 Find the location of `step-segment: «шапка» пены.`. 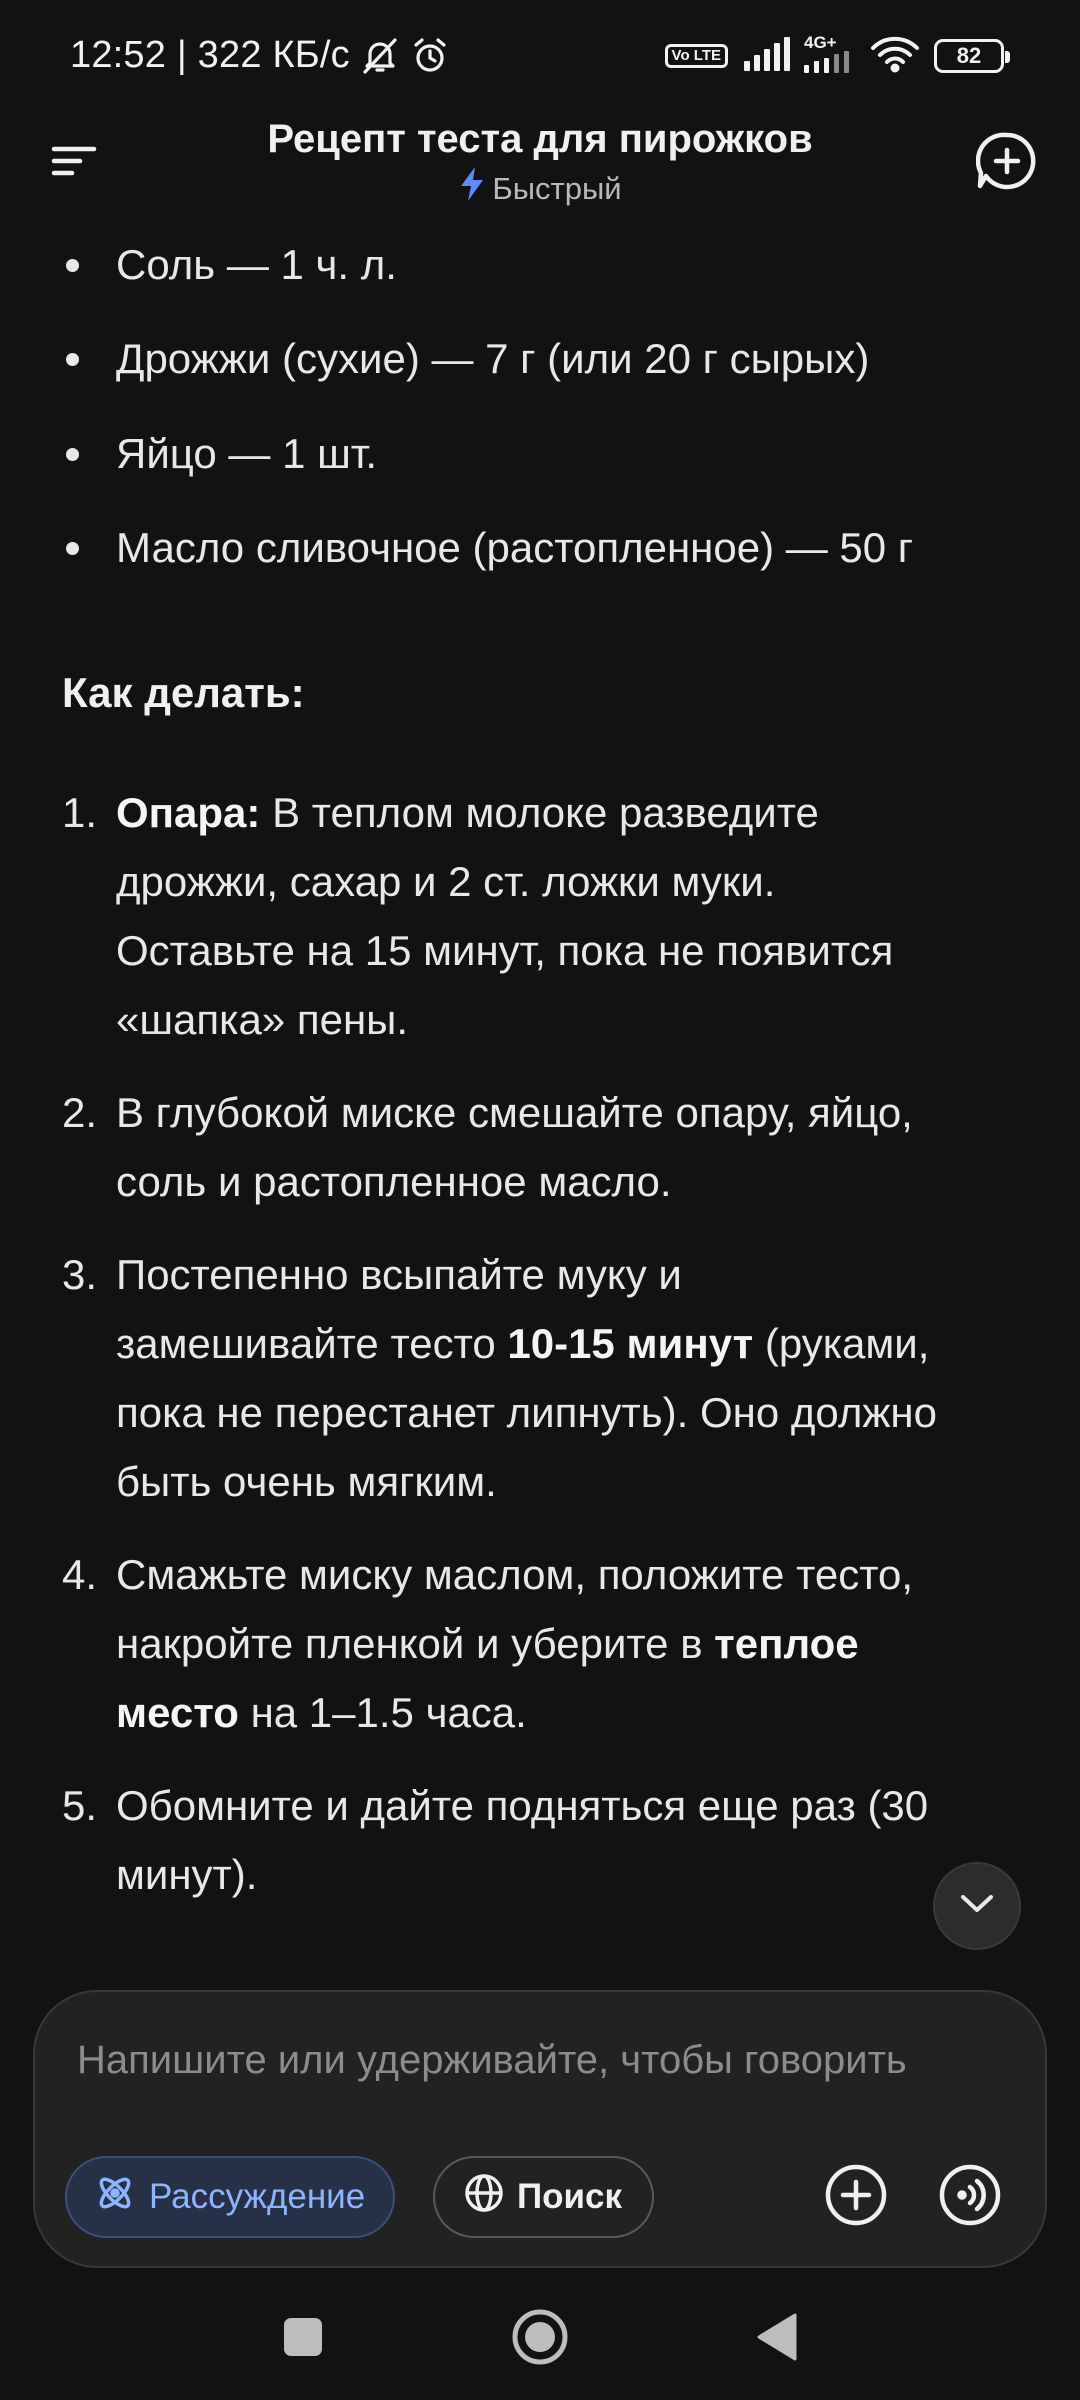

step-segment: «шапка» пены. is located at coordinates (262, 1019).